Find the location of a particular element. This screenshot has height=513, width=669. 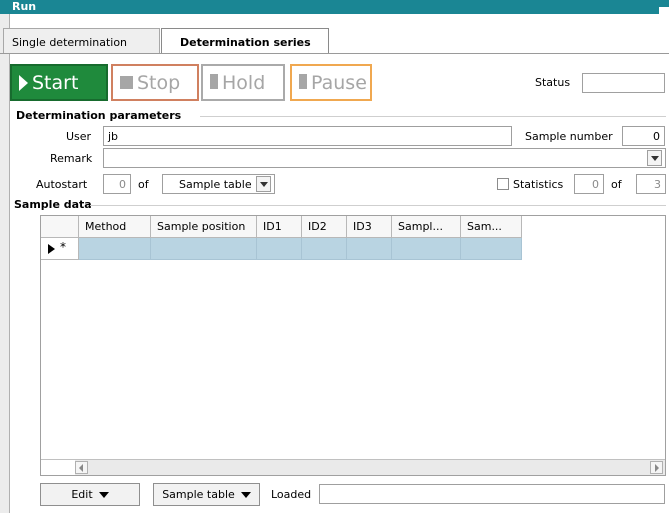

hold-icon is located at coordinates (214, 83).